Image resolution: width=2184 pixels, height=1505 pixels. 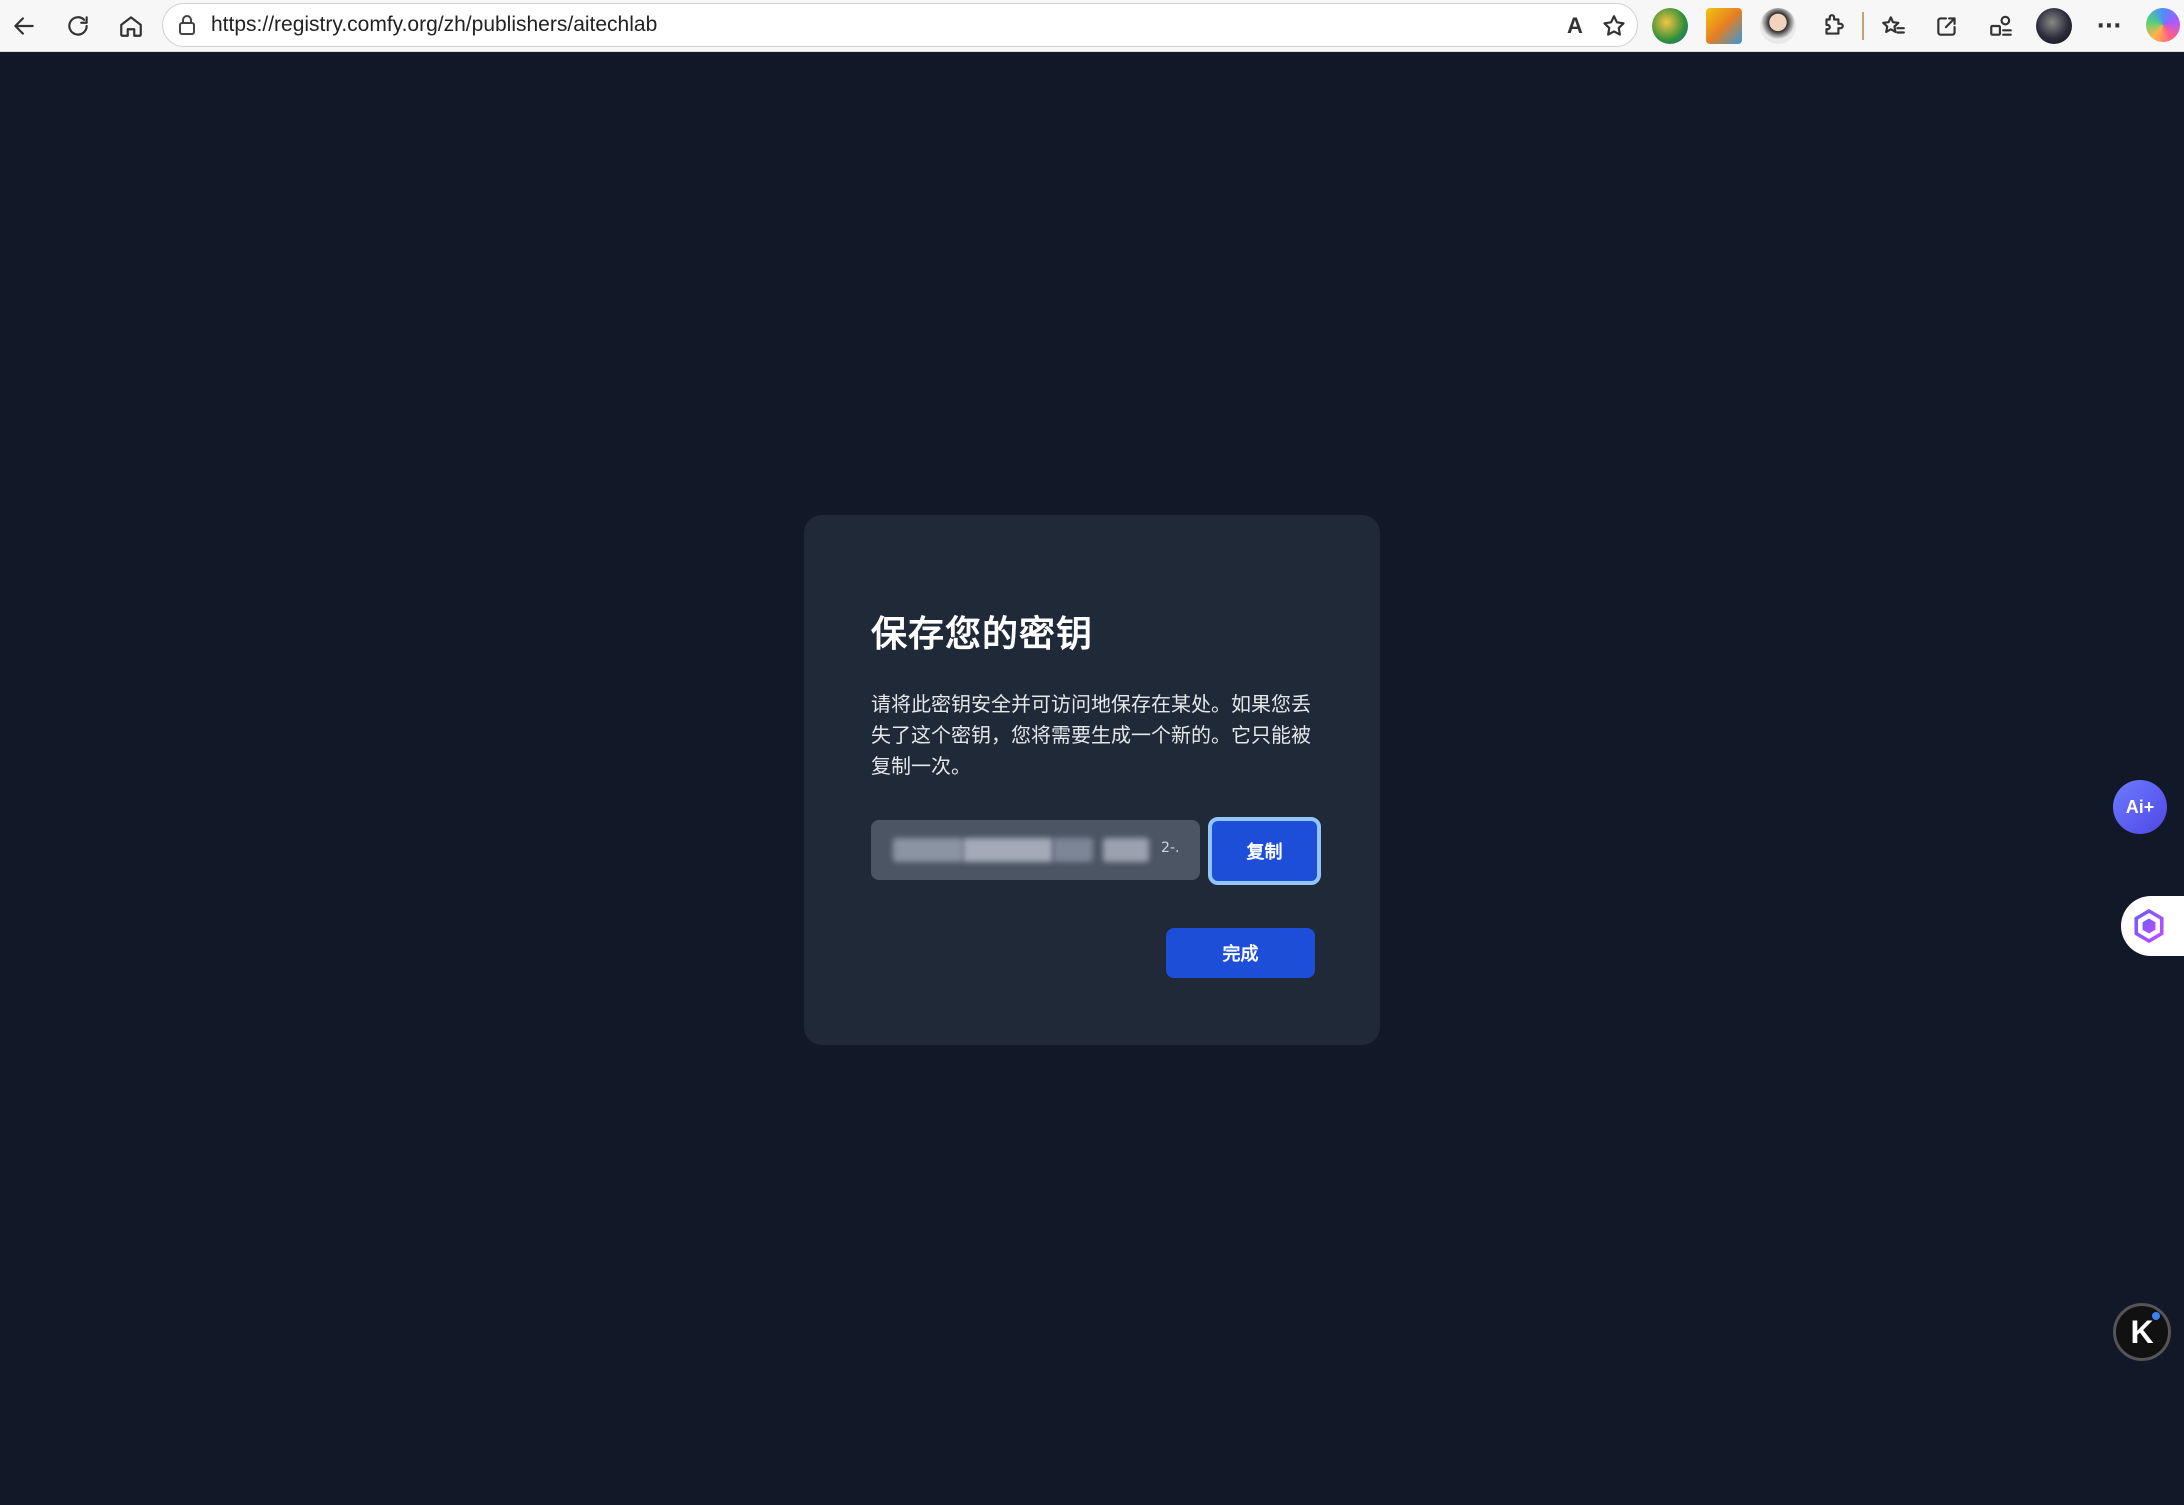 What do you see at coordinates (24, 26) in the screenshot?
I see `back-icon` at bounding box center [24, 26].